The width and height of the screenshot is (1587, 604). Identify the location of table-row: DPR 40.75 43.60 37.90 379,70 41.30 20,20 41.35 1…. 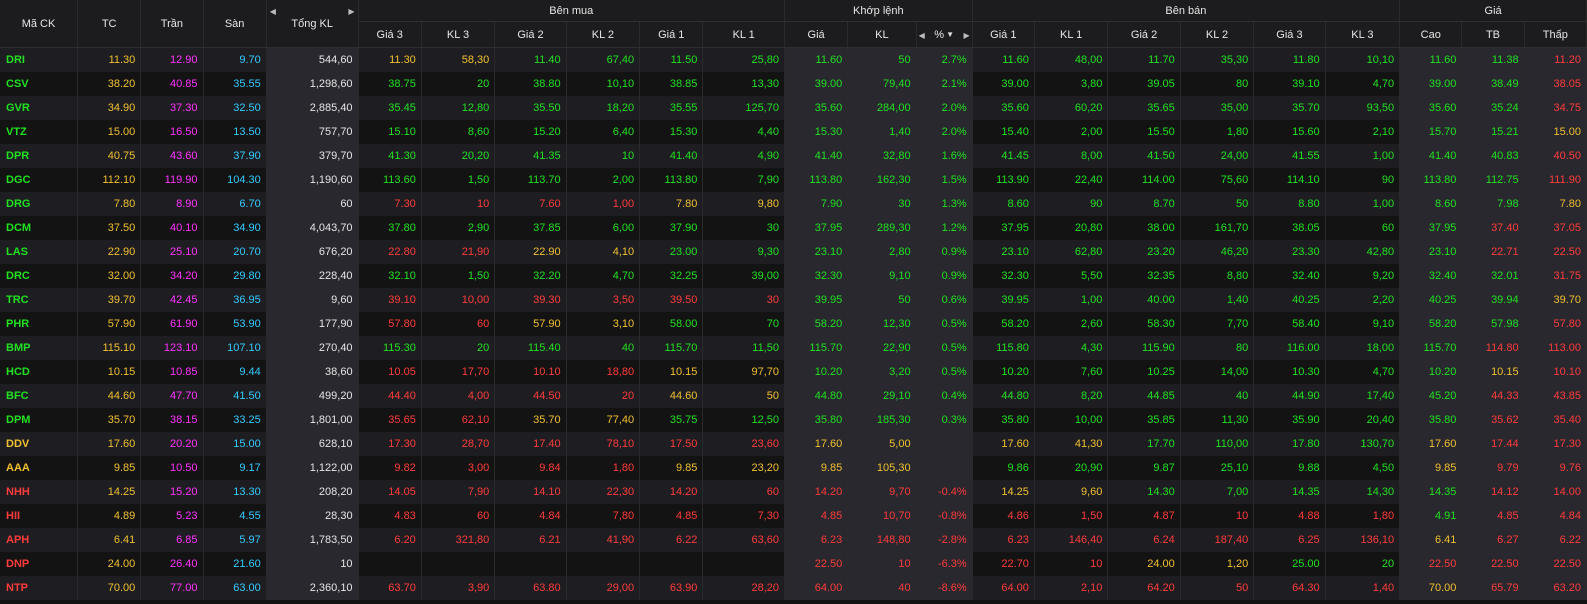
(793, 155).